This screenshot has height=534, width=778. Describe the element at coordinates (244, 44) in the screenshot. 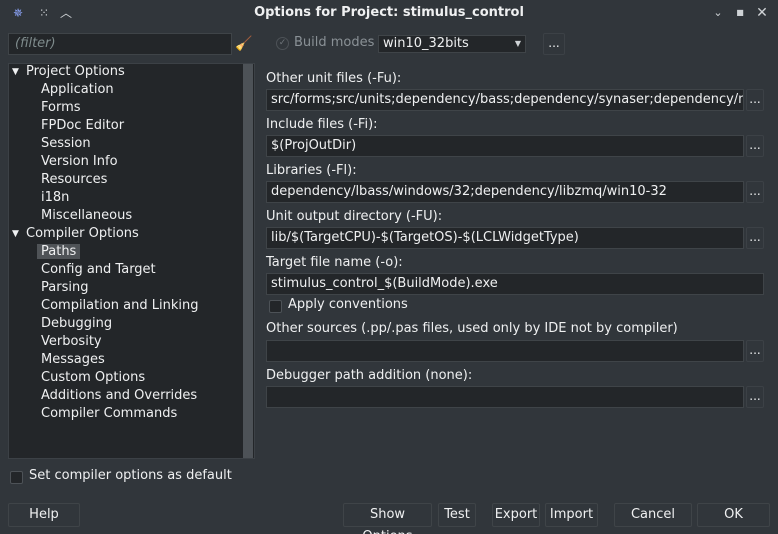

I see `clear-filter-icon: 🧹` at that location.